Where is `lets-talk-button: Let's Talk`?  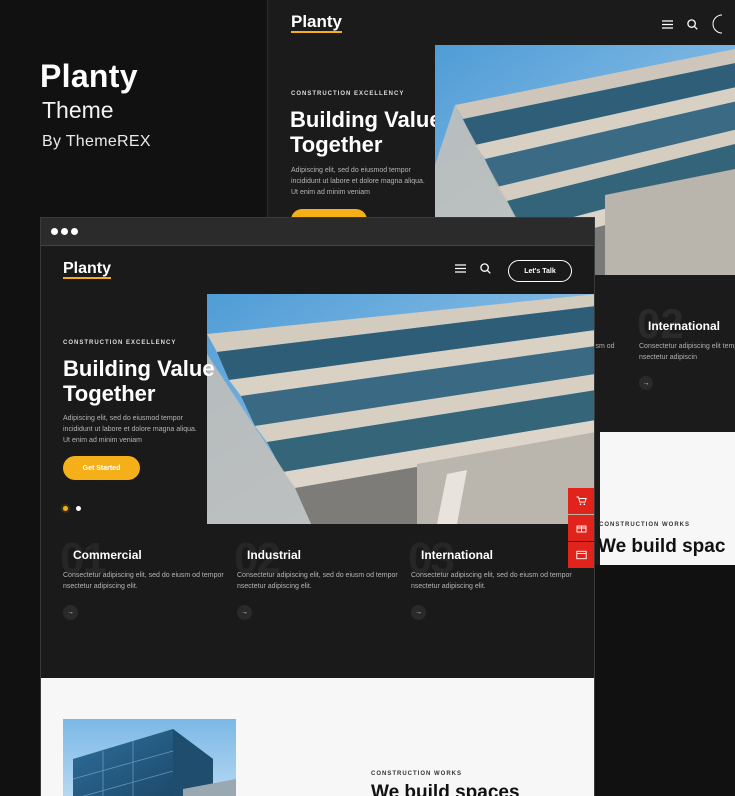
lets-talk-button: Let's Talk is located at coordinates (540, 271).